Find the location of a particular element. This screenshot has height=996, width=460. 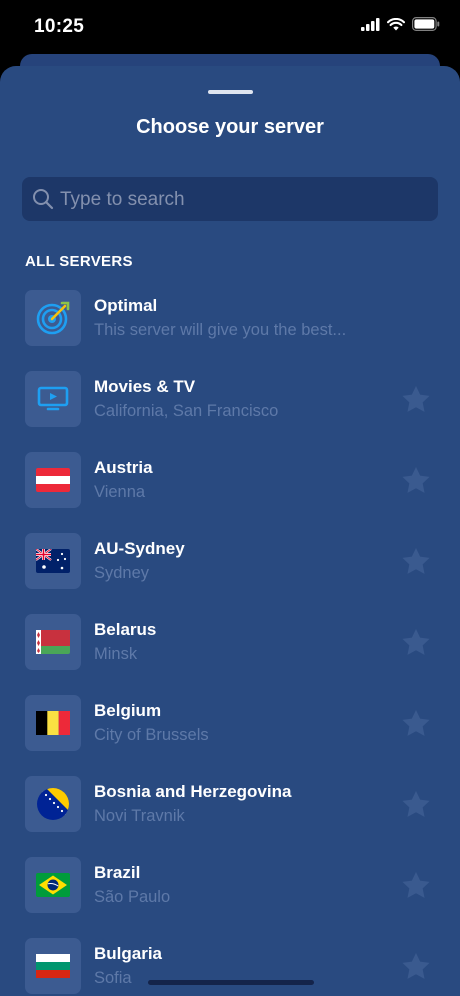

bosnia-flag-icon is located at coordinates (53, 804).